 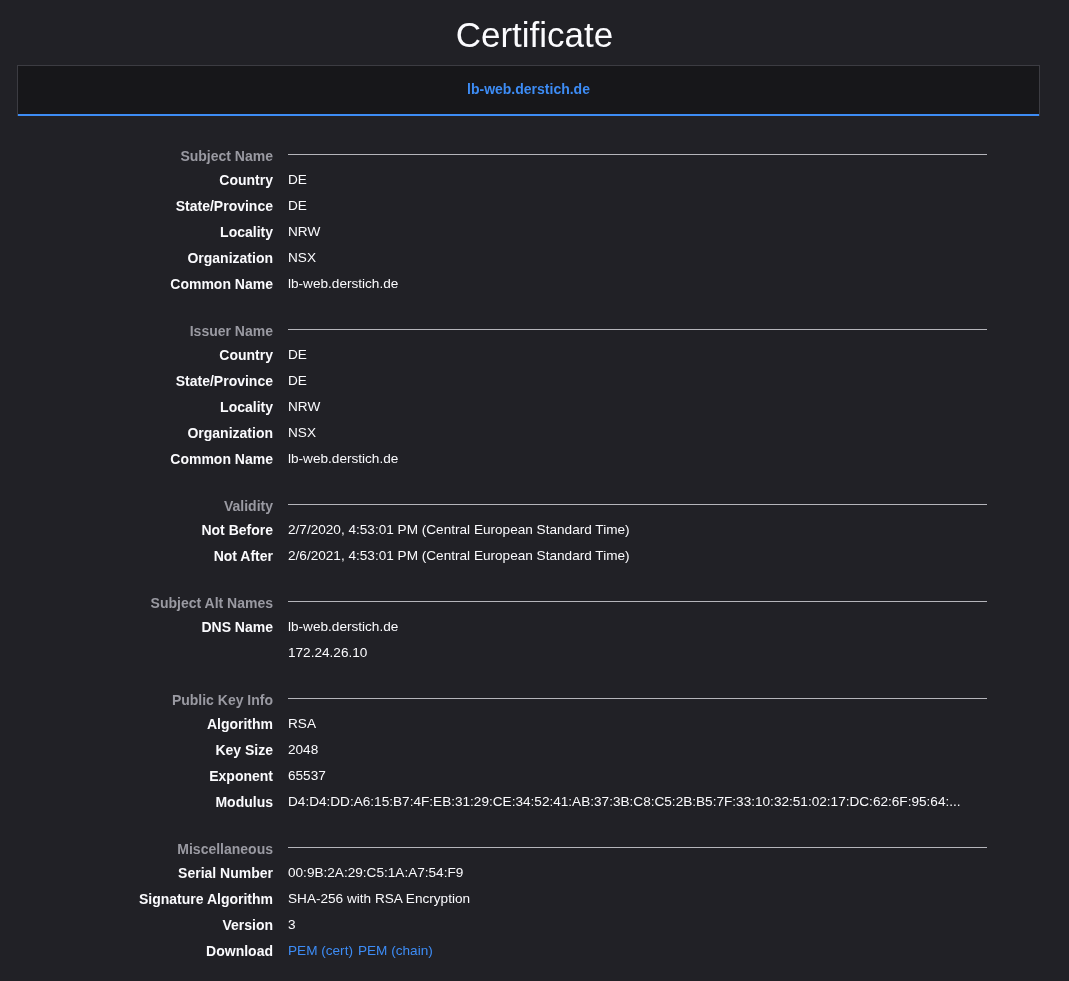 What do you see at coordinates (307, 775) in the screenshot?
I see `field-value: 65537` at bounding box center [307, 775].